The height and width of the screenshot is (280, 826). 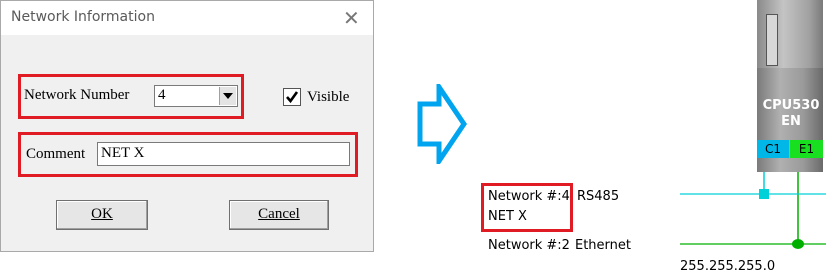 What do you see at coordinates (598, 196) in the screenshot?
I see `network-a-type: RS485` at bounding box center [598, 196].